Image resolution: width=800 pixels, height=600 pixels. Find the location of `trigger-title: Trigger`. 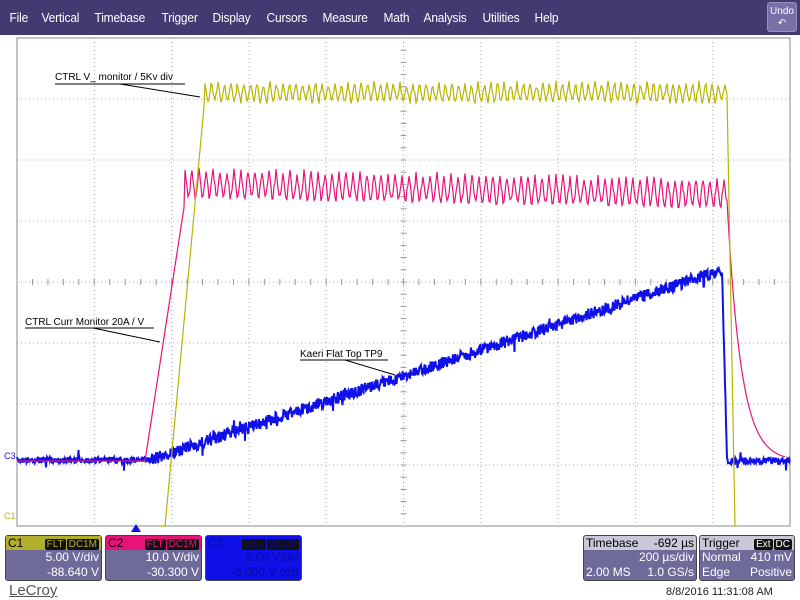

trigger-title: Trigger is located at coordinates (721, 543).